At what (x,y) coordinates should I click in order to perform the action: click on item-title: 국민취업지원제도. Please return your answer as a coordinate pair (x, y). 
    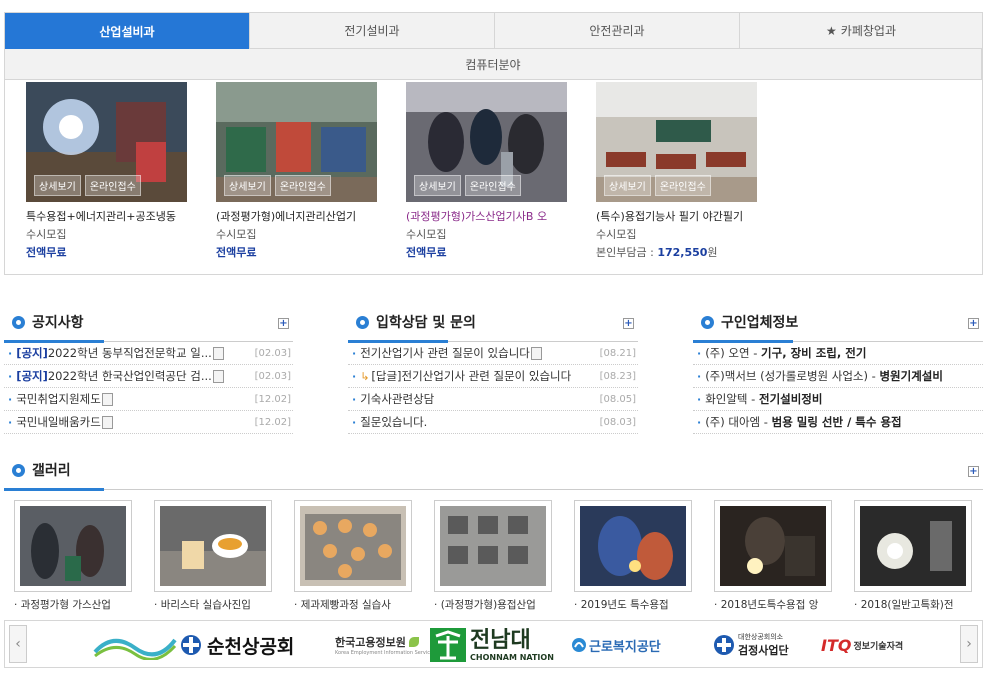
    Looking at the image, I should click on (58, 399).